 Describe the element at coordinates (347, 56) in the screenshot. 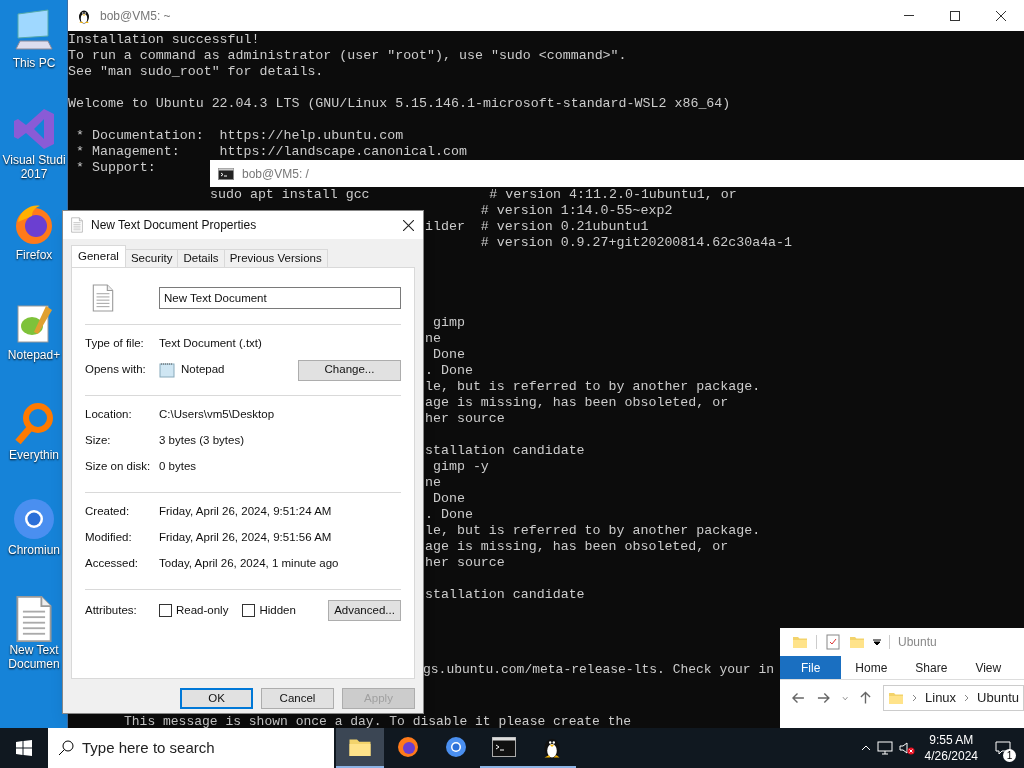

I see `terminal-line: To run a command as administrator (user "root"), use "sudo <command>".` at that location.